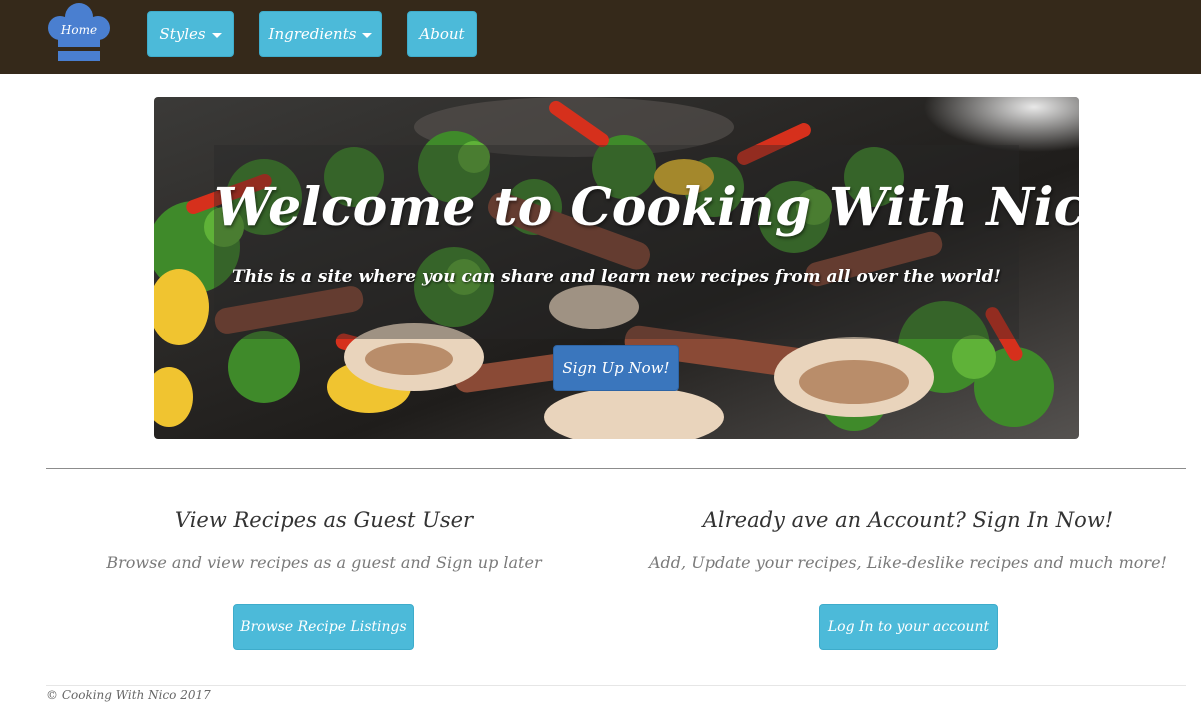  What do you see at coordinates (616, 685) in the screenshot?
I see `footer-divider` at bounding box center [616, 685].